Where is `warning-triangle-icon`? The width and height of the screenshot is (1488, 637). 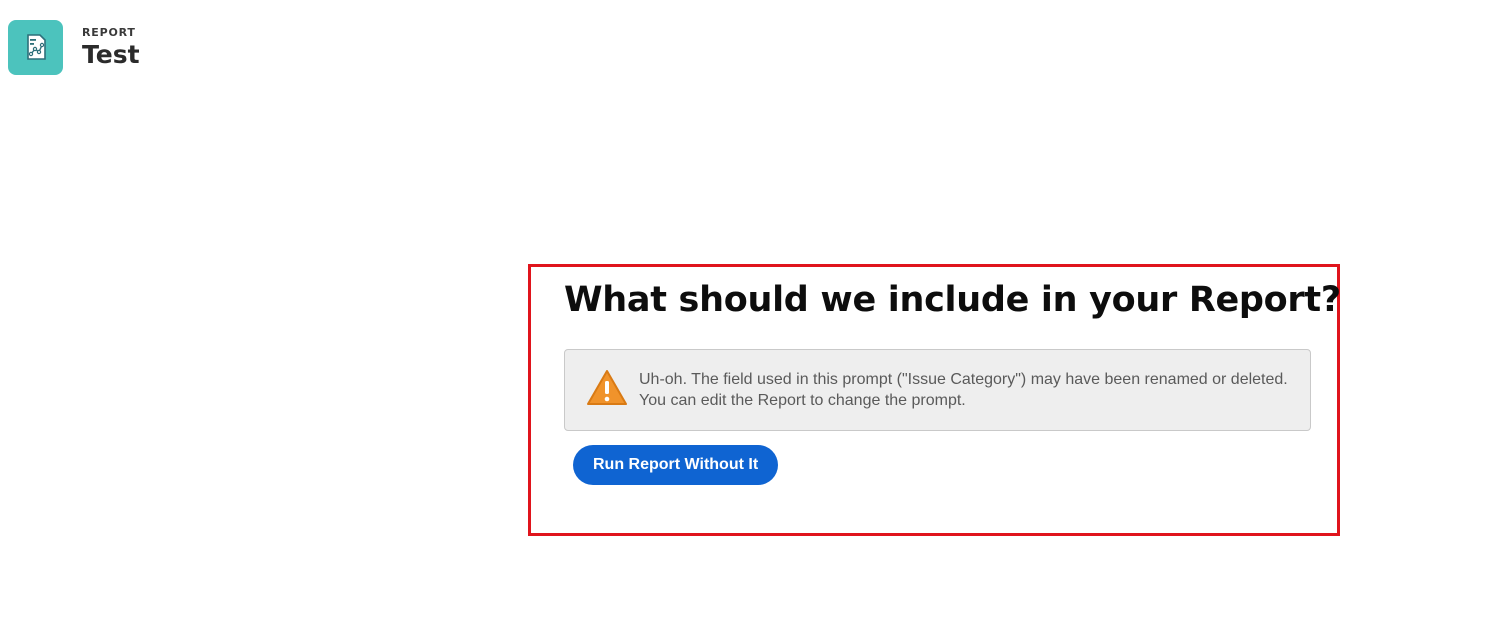 warning-triangle-icon is located at coordinates (607, 388).